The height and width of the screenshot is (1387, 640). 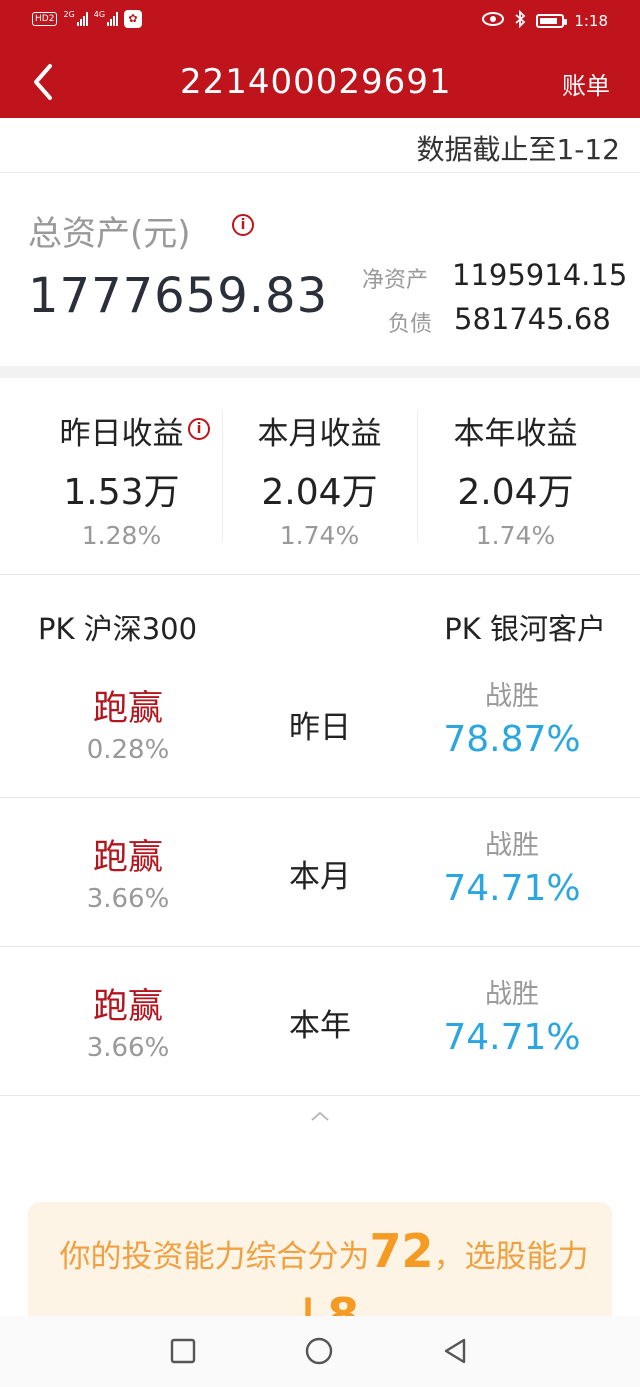 What do you see at coordinates (183, 1351) in the screenshot?
I see `recent-apps-icon` at bounding box center [183, 1351].